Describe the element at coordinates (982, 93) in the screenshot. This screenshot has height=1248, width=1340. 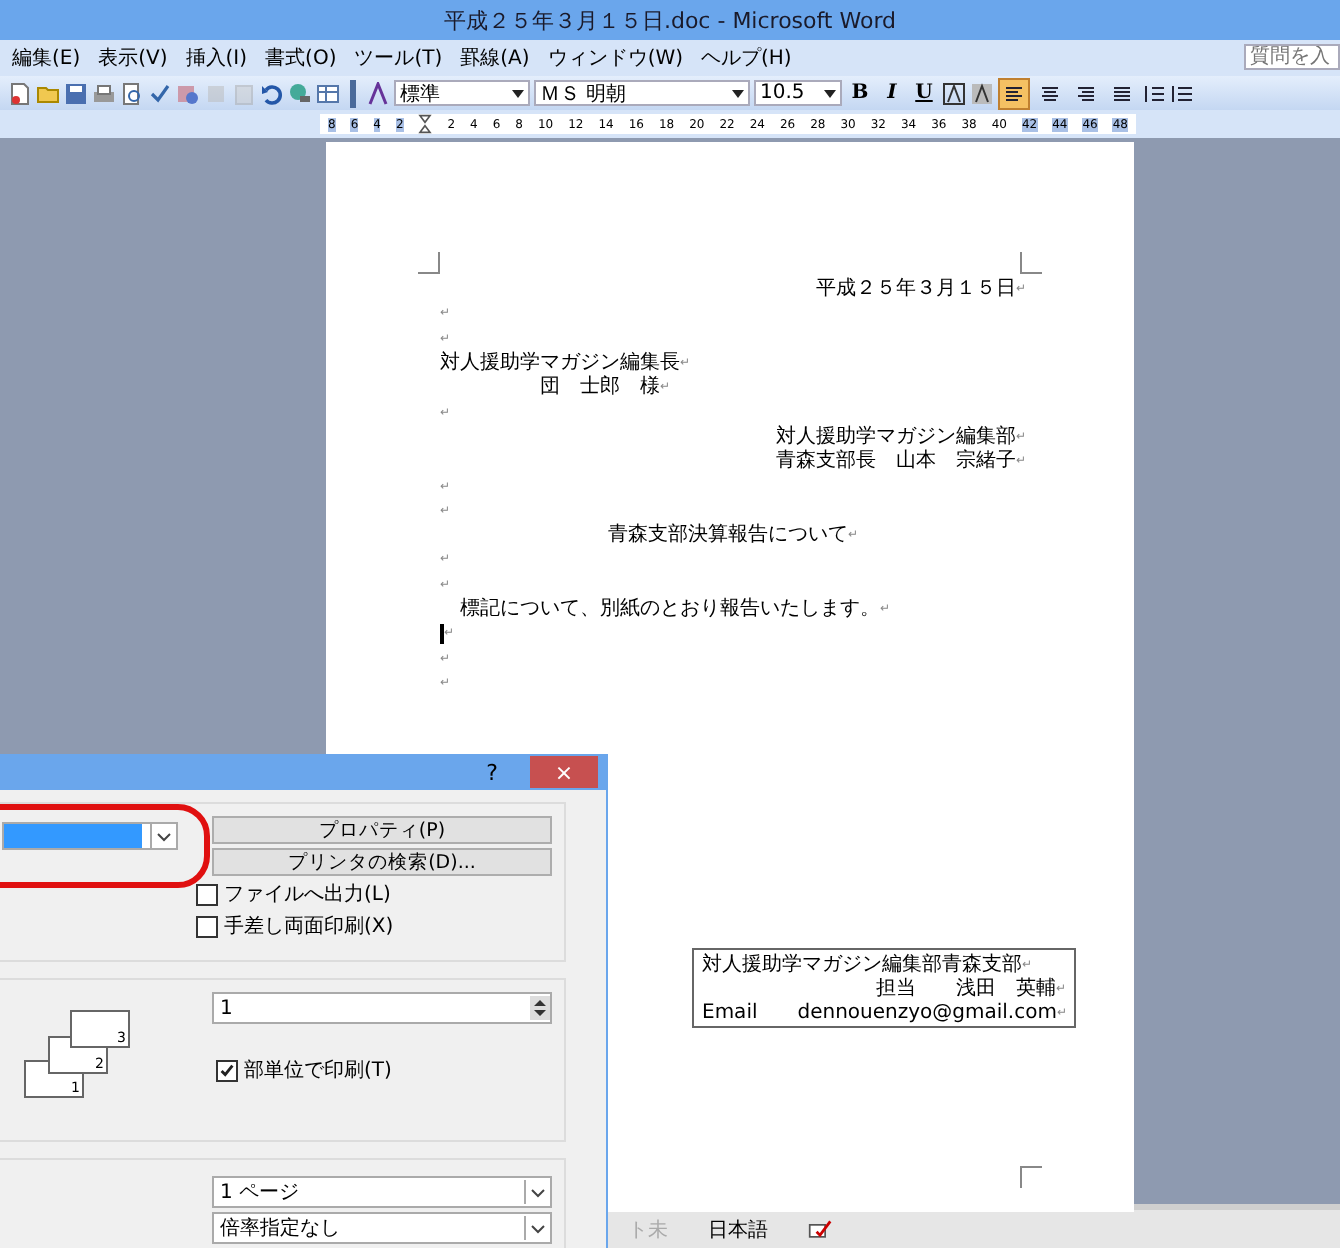
I see `char-shading-icon` at that location.